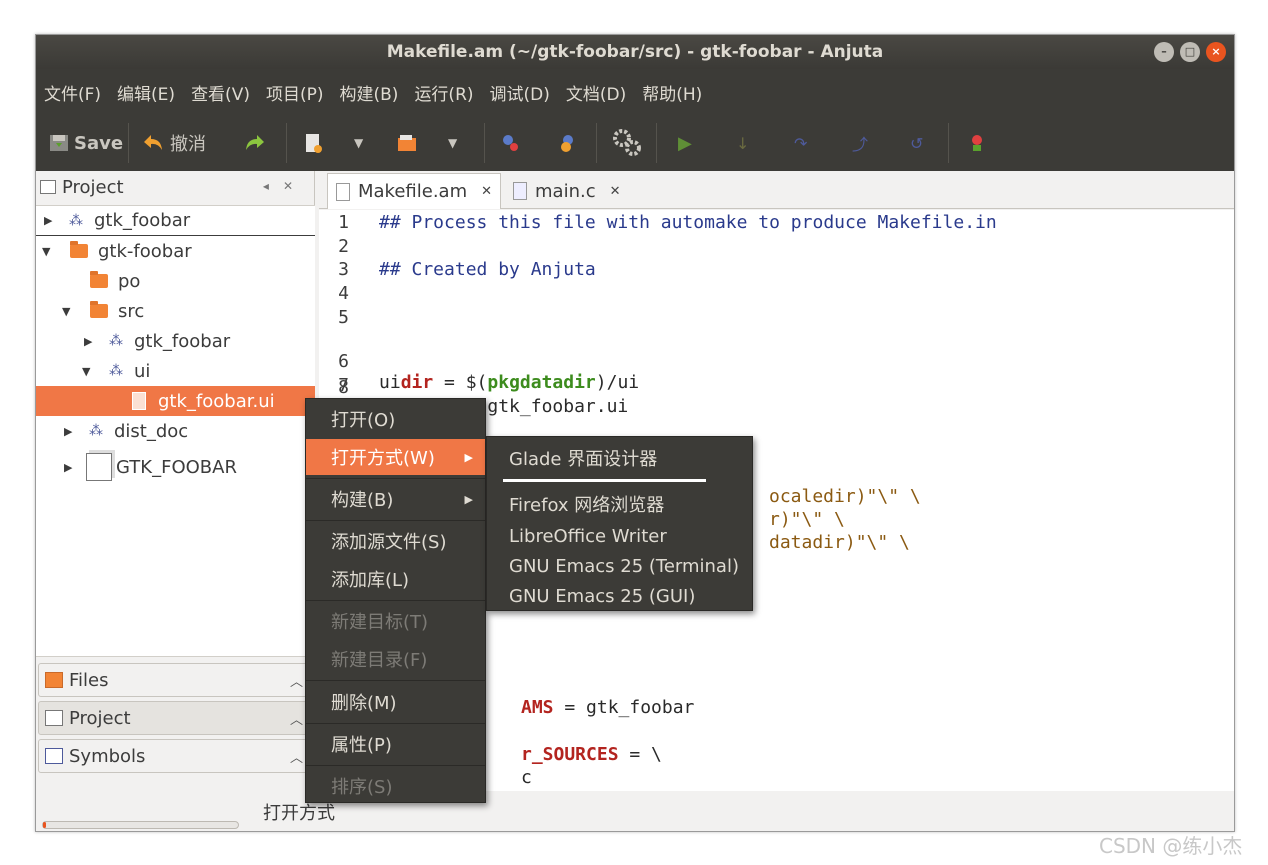 The image size is (1268, 865). What do you see at coordinates (85, 143) in the screenshot?
I see `save-button: Save` at bounding box center [85, 143].